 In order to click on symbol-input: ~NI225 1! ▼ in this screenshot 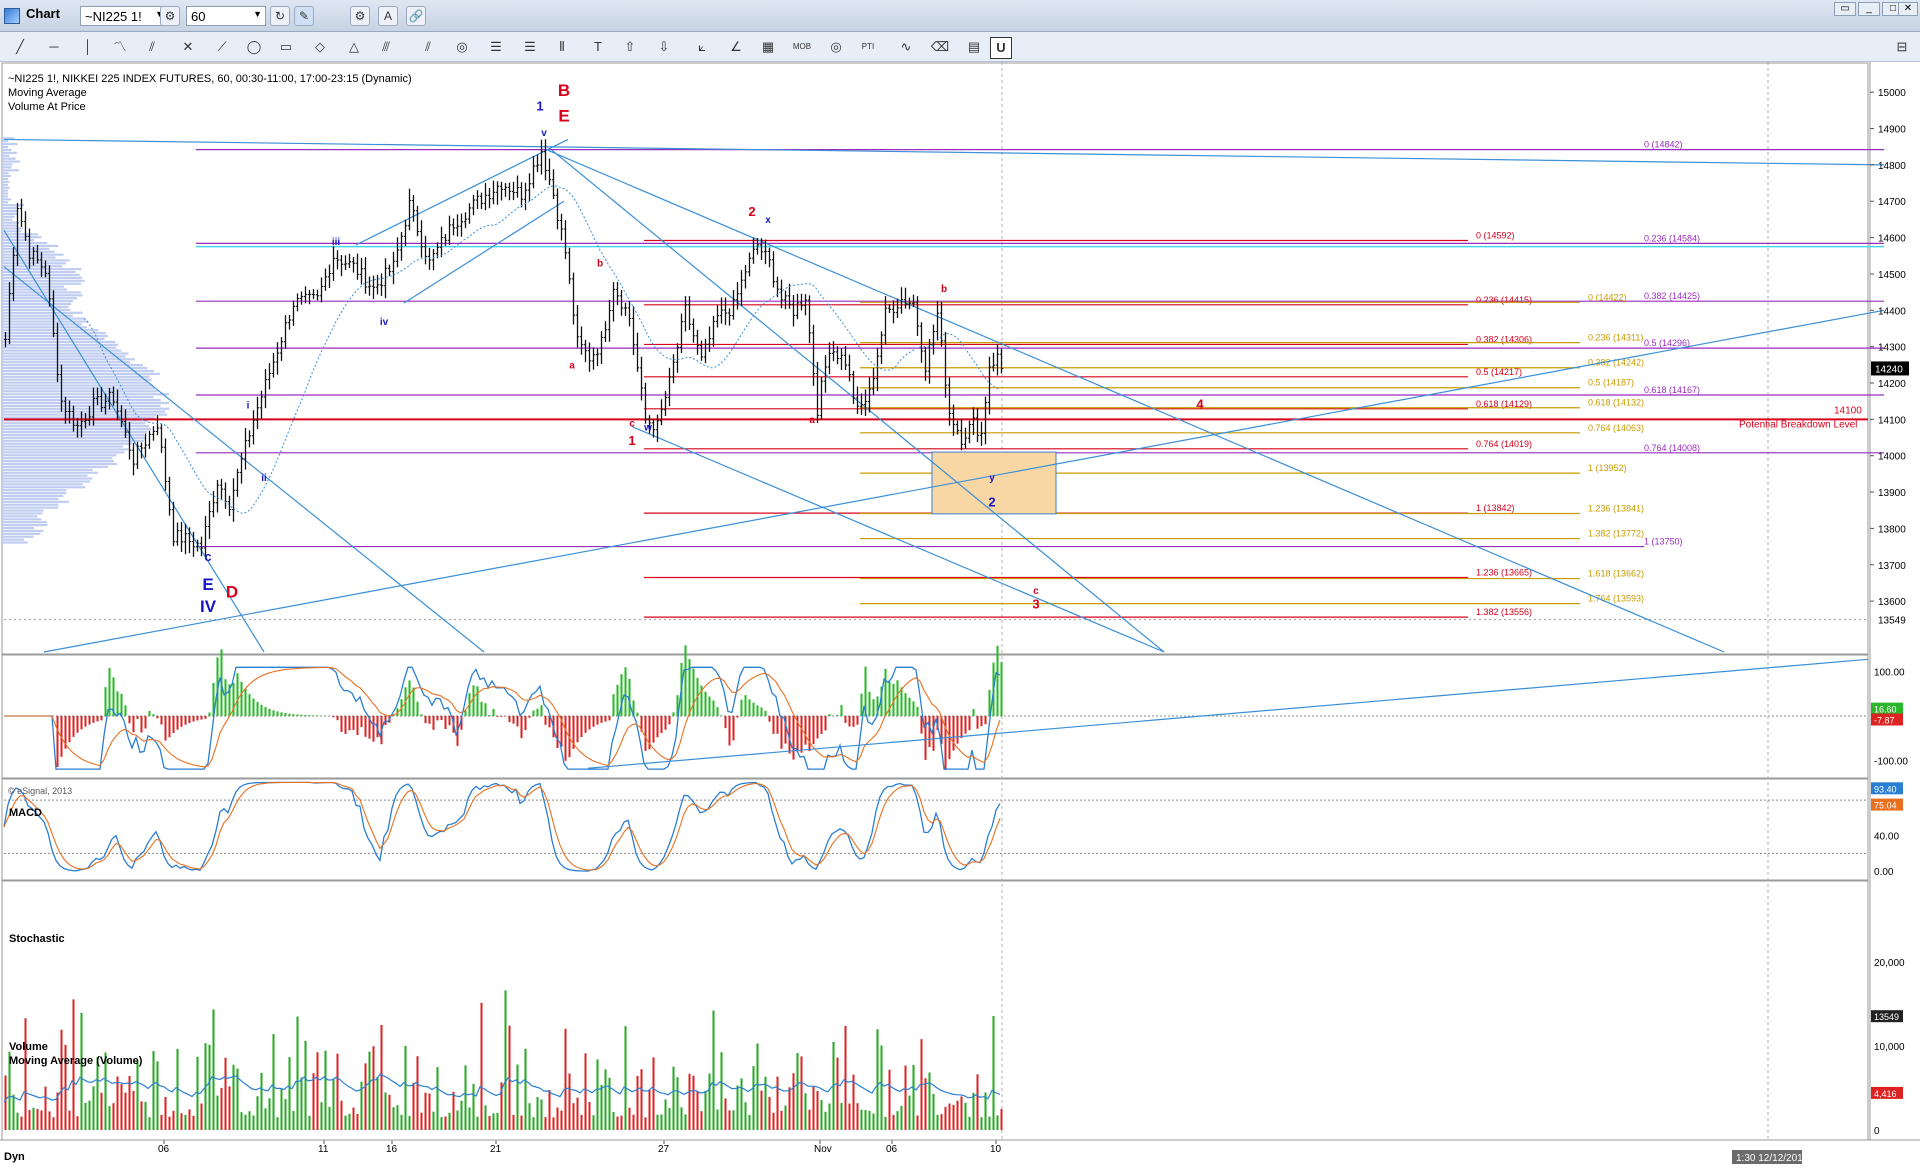, I will do `click(124, 16)`.